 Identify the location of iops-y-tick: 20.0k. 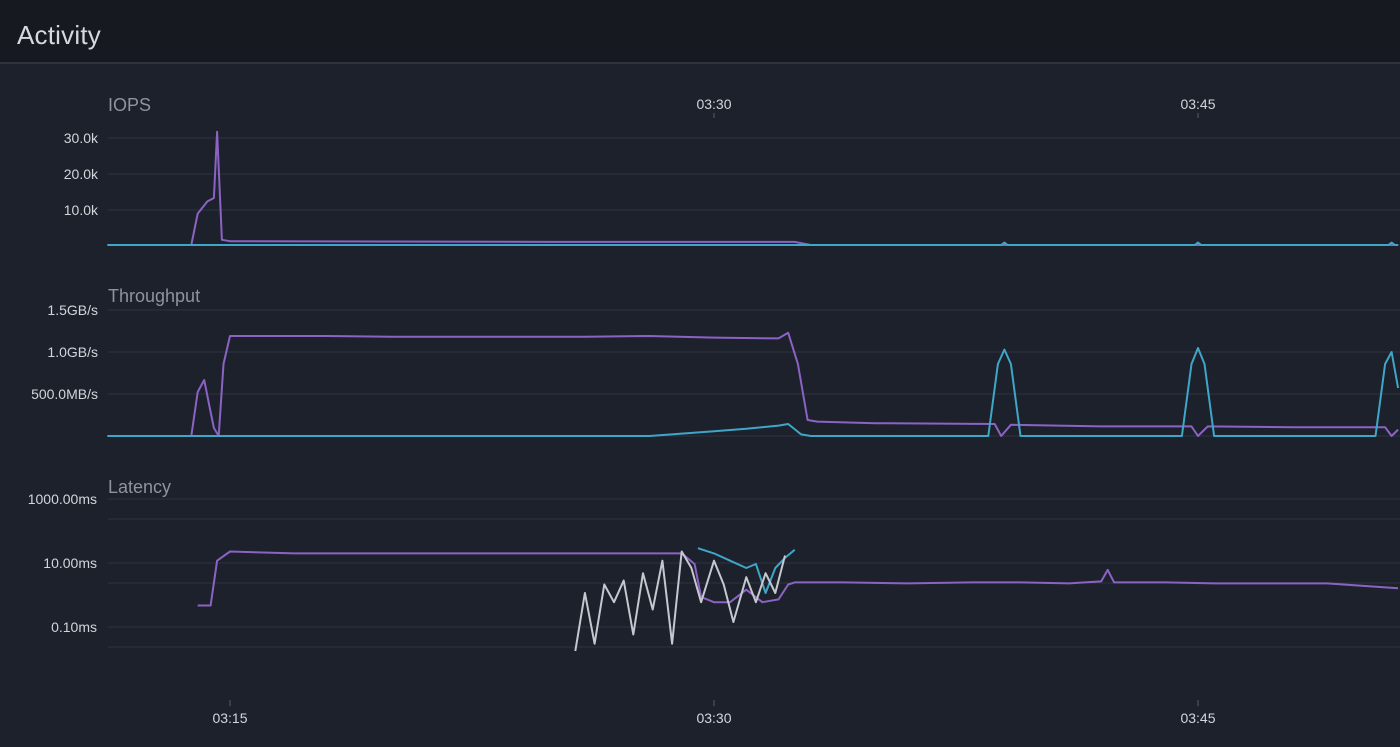
(81, 174).